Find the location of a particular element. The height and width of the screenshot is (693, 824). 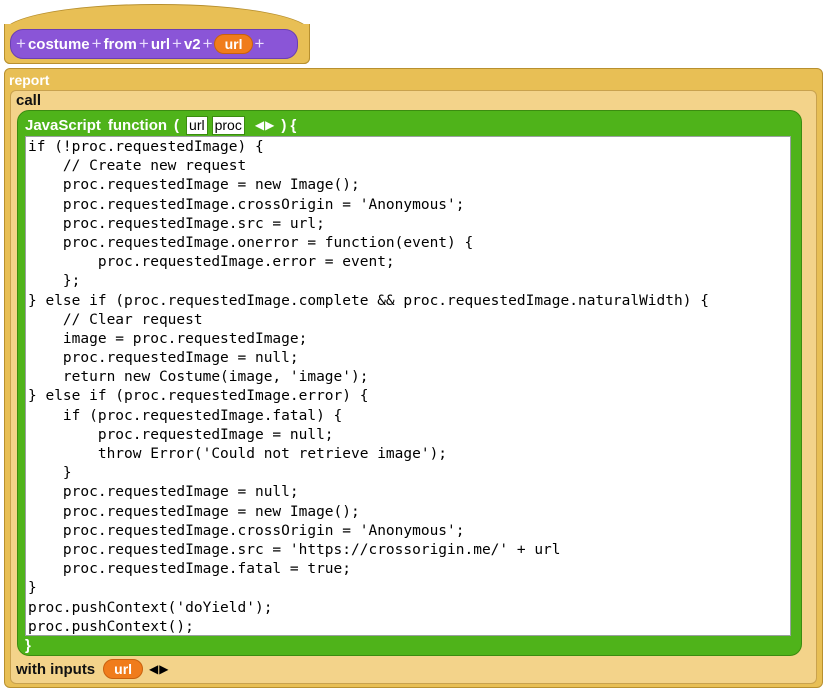

prototype-word-from: from is located at coordinates (120, 44).